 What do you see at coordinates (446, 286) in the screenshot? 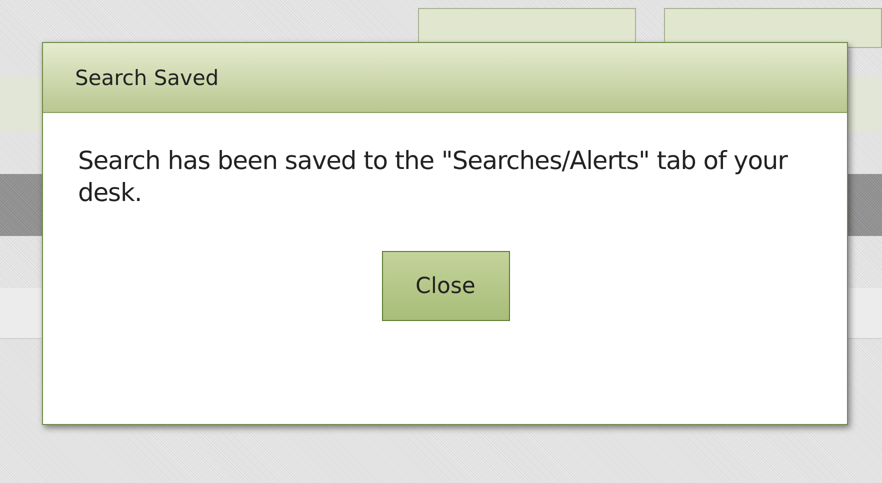
I see `close-button: Close` at bounding box center [446, 286].